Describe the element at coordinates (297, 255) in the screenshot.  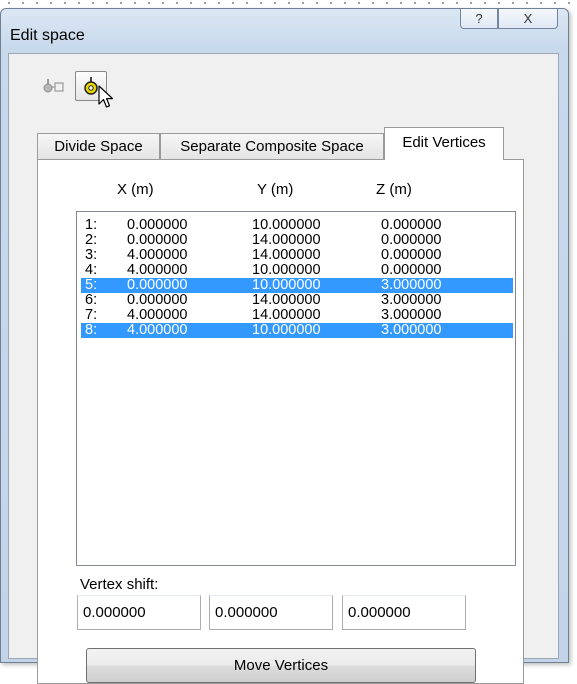
I see `vertex-row: 3: 4.000000 14.000000 0.000000` at that location.